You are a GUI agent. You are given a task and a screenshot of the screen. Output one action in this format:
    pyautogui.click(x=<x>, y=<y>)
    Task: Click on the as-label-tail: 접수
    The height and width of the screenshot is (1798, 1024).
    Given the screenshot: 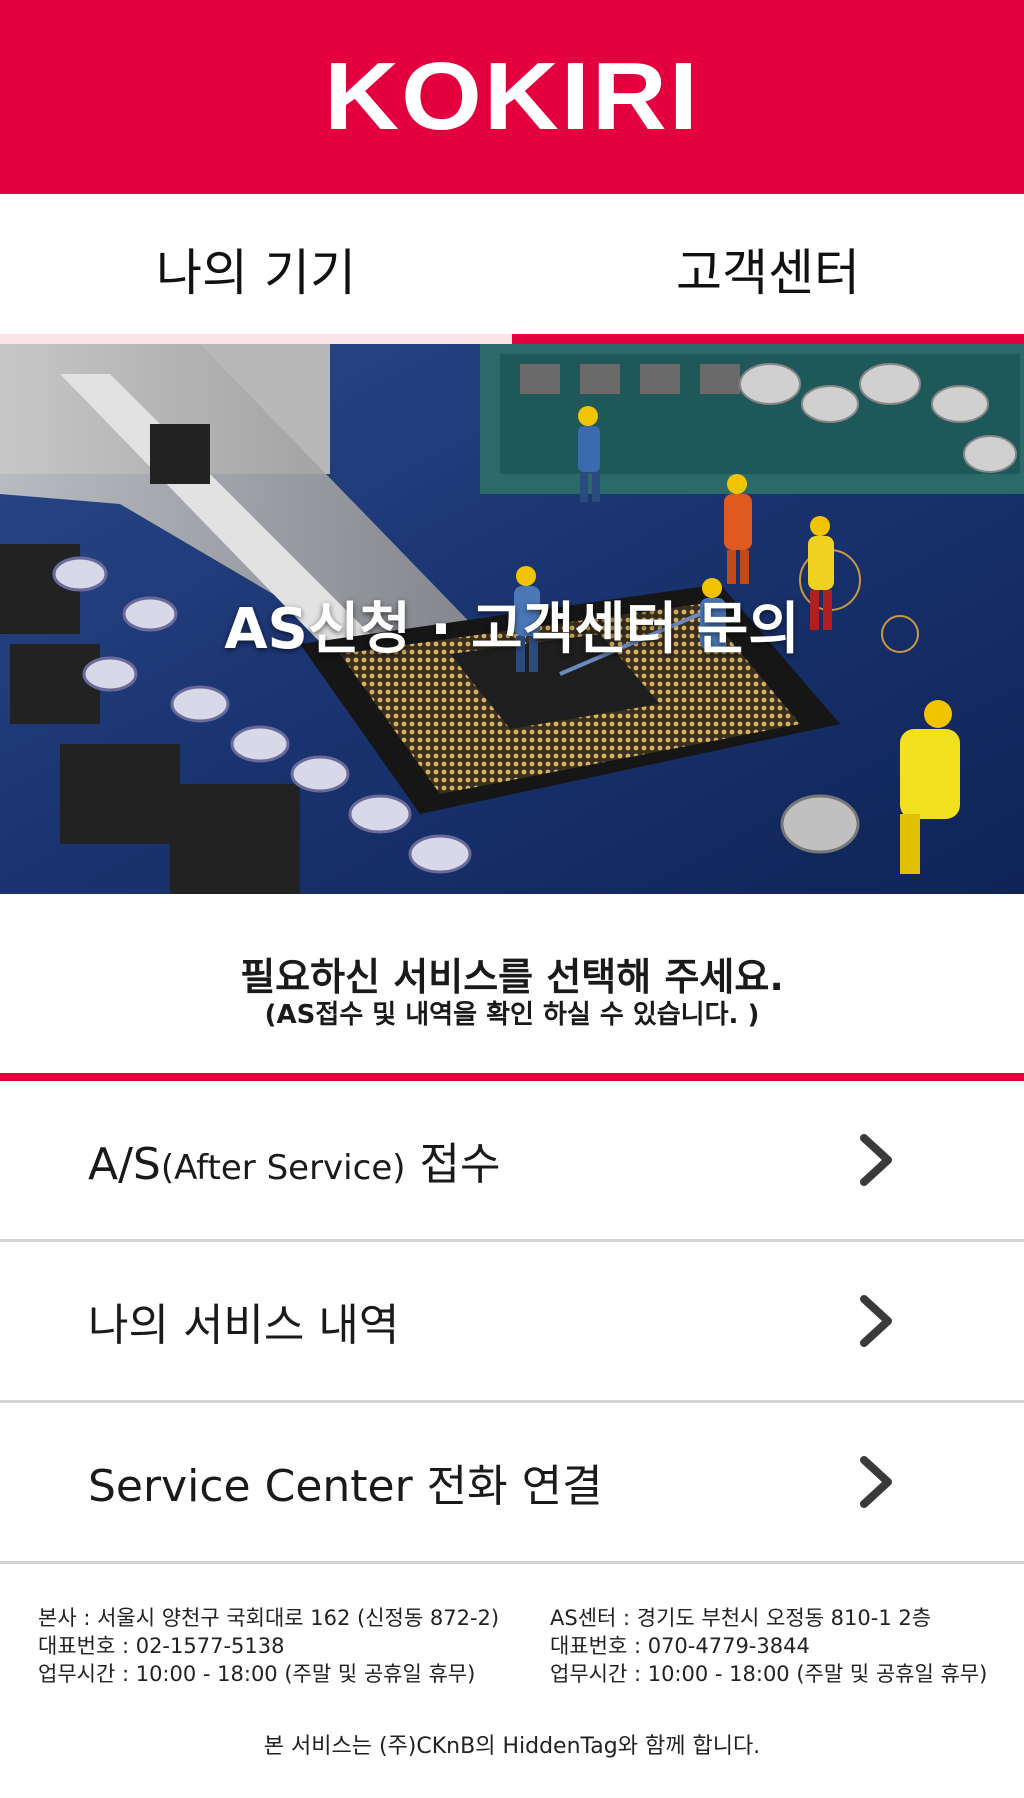 What is the action you would take?
    pyautogui.click(x=453, y=1164)
    